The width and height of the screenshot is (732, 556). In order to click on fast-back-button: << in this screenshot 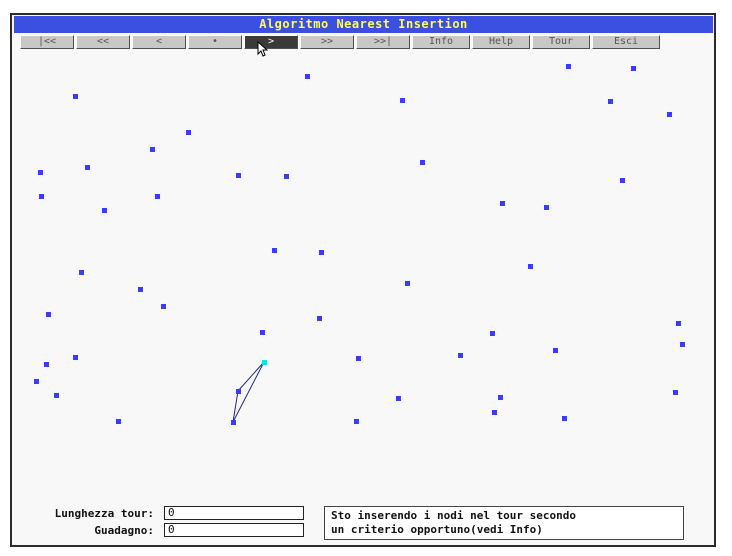, I will do `click(103, 42)`.